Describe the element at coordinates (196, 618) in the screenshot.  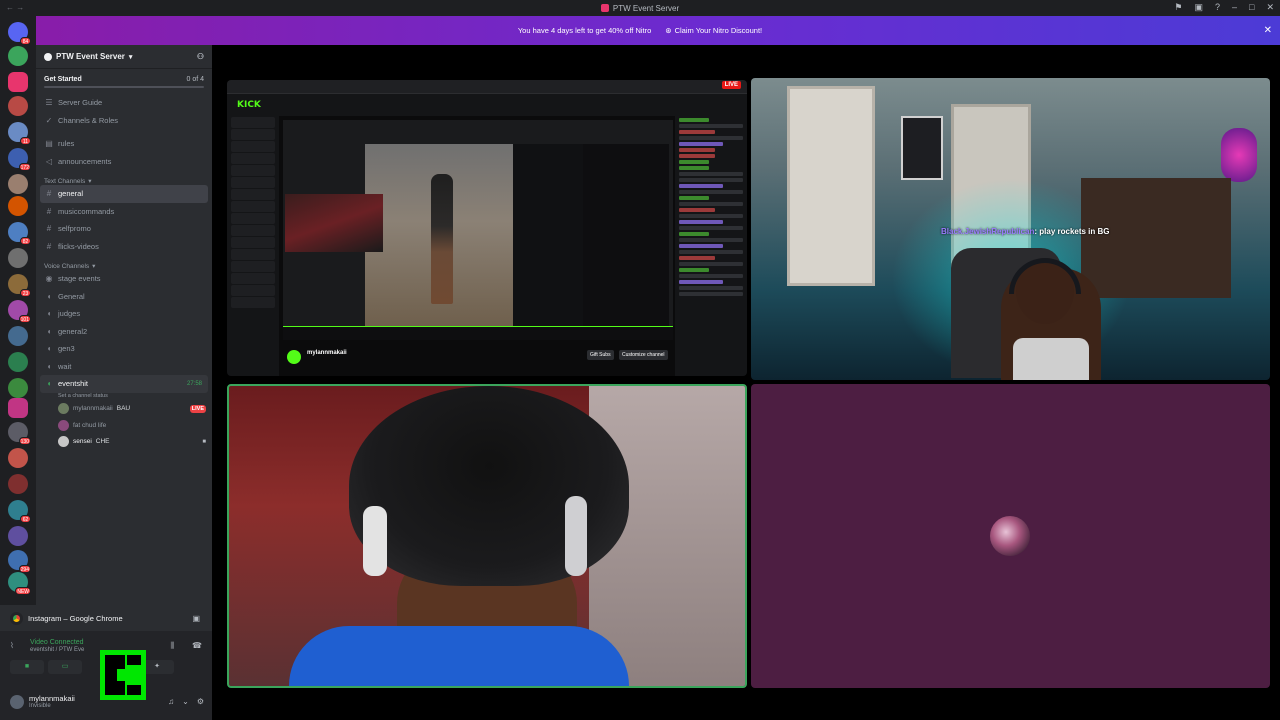
I see `activity-close-icon: ▣` at that location.